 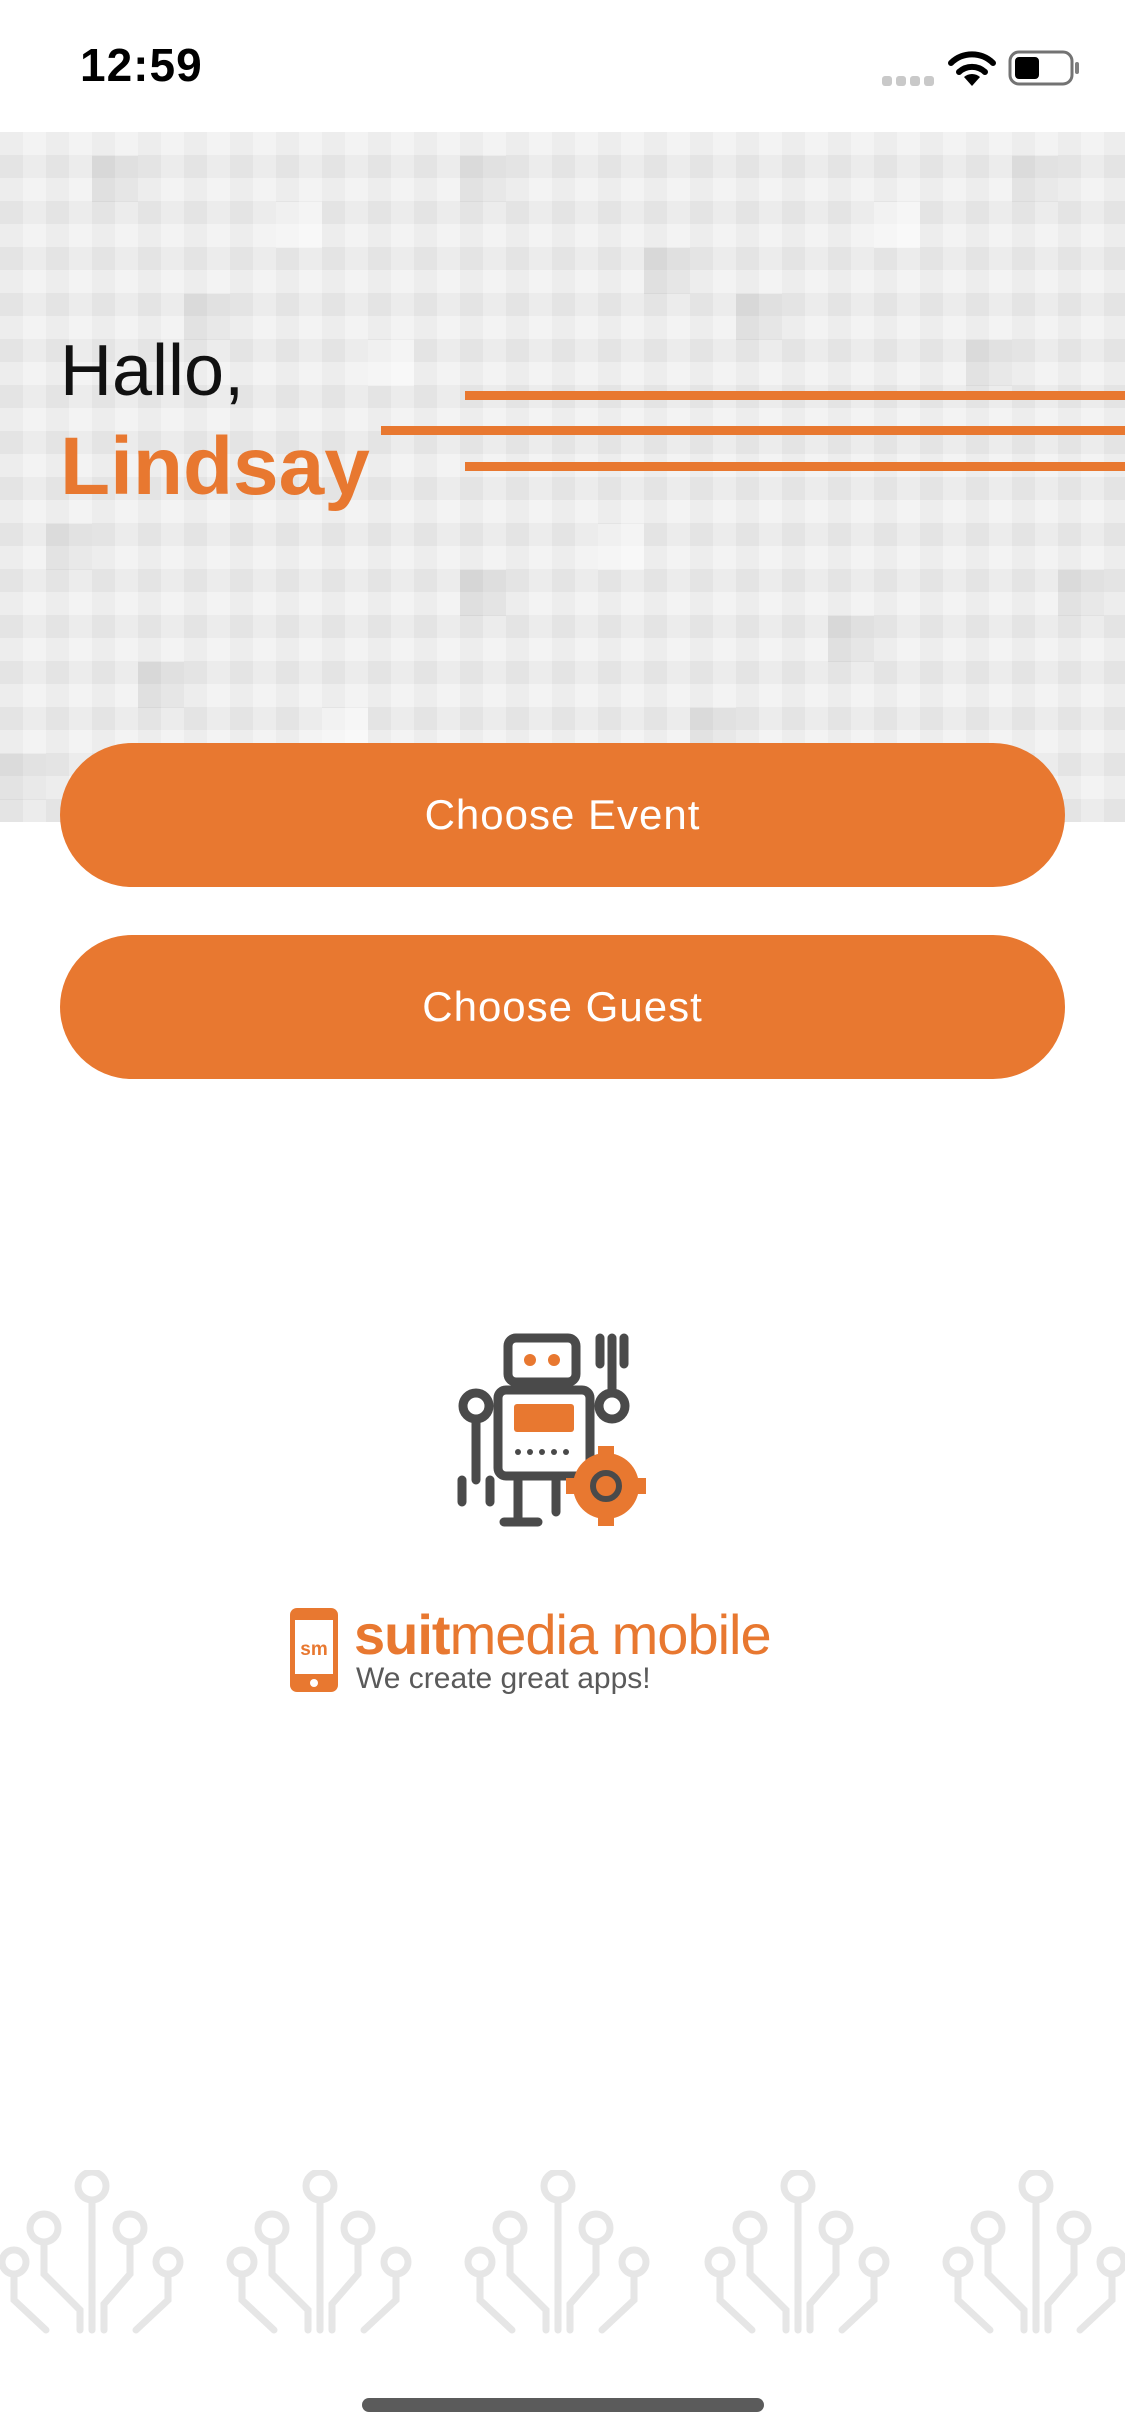 What do you see at coordinates (551, 1430) in the screenshot?
I see `robot-icon` at bounding box center [551, 1430].